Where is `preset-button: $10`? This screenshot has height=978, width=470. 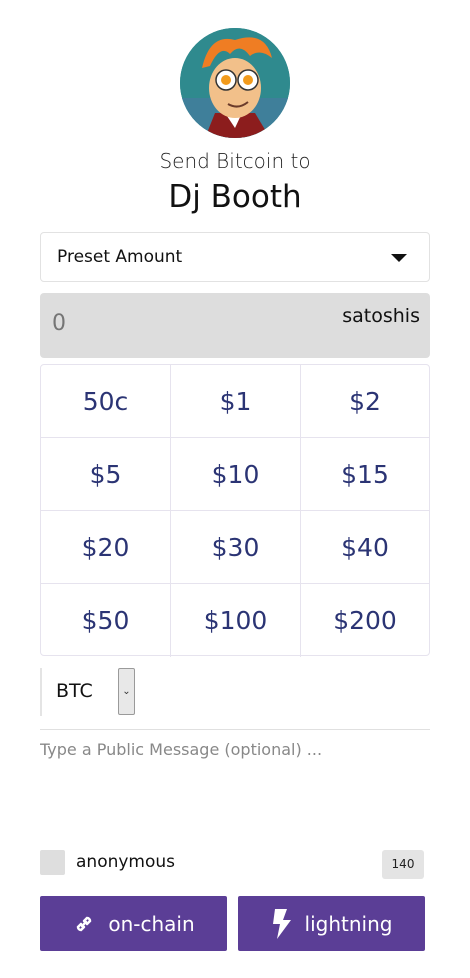 preset-button: $10 is located at coordinates (236, 474).